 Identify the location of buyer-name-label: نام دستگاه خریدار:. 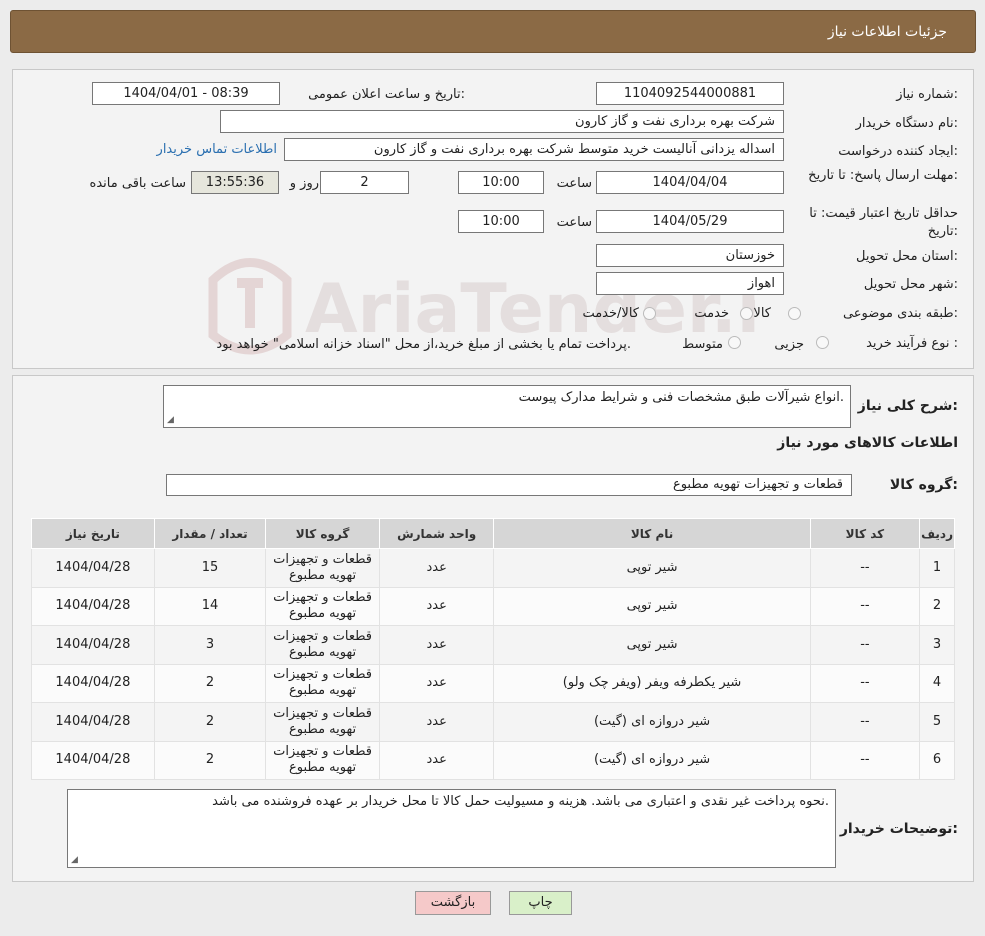
(906, 123).